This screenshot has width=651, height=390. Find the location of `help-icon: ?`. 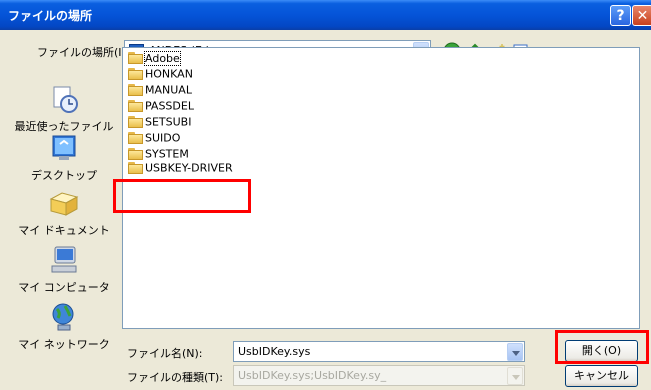

help-icon: ? is located at coordinates (620, 16).